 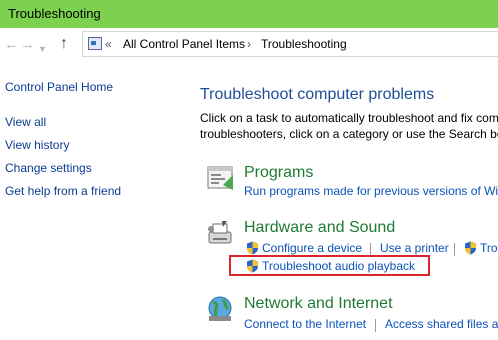 I want to click on breadcrumb-troubleshooting: Troubleshooting, so click(x=304, y=44).